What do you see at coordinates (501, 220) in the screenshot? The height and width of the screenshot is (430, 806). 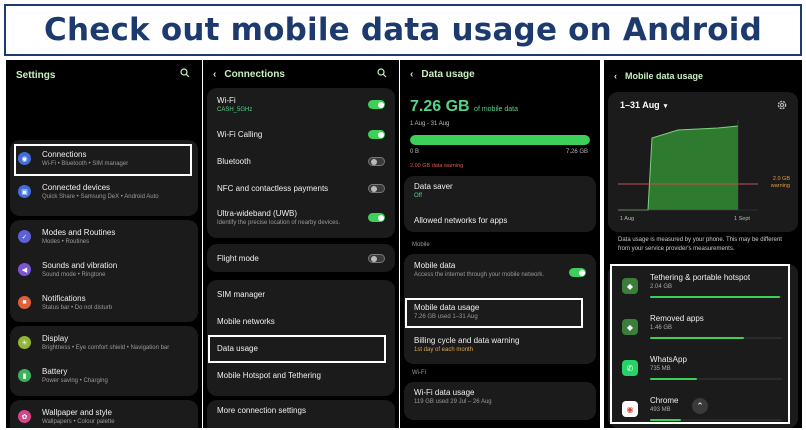 I see `allowed-networks-item: Allowed networks for apps` at bounding box center [501, 220].